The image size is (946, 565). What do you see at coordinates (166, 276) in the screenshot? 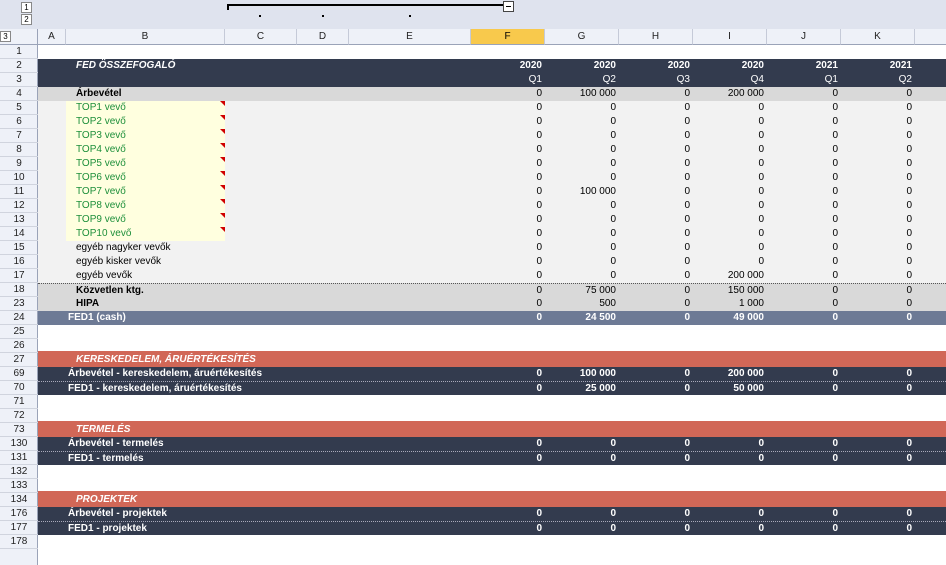
I see `other-customer-label: egyéb vevők` at bounding box center [166, 276].